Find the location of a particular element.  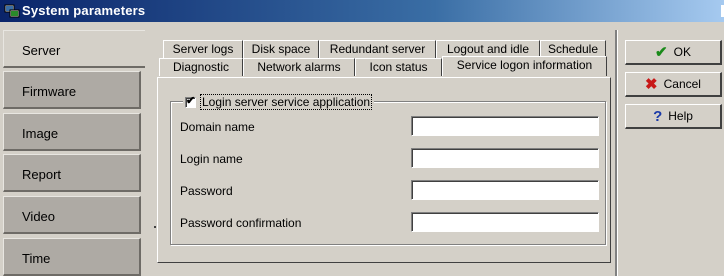

checkmark-icon: ✔ is located at coordinates (661, 52).